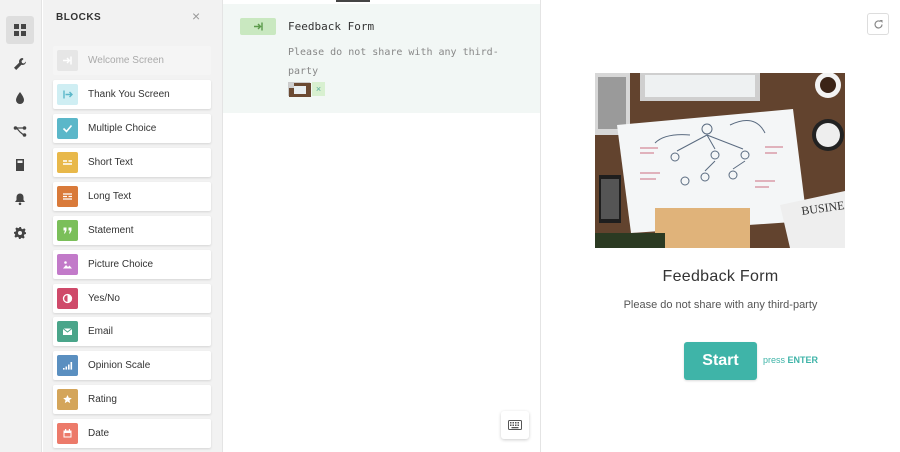 The width and height of the screenshot is (900, 452). Describe the element at coordinates (67, 264) in the screenshot. I see `picture-icon` at that location.